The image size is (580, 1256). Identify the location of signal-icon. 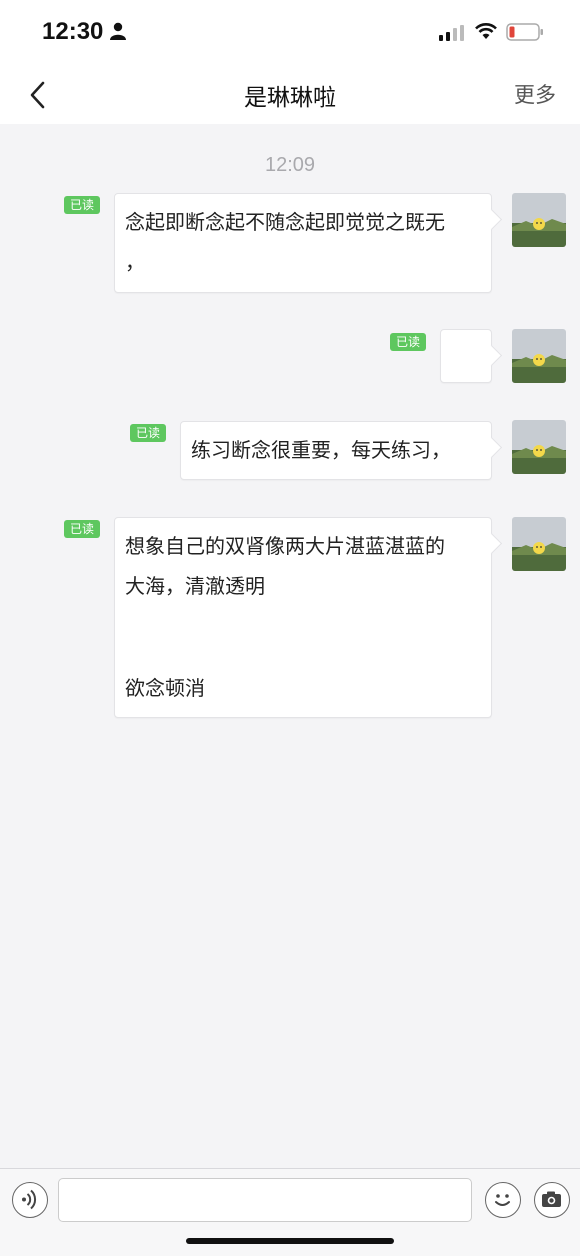
(451, 33).